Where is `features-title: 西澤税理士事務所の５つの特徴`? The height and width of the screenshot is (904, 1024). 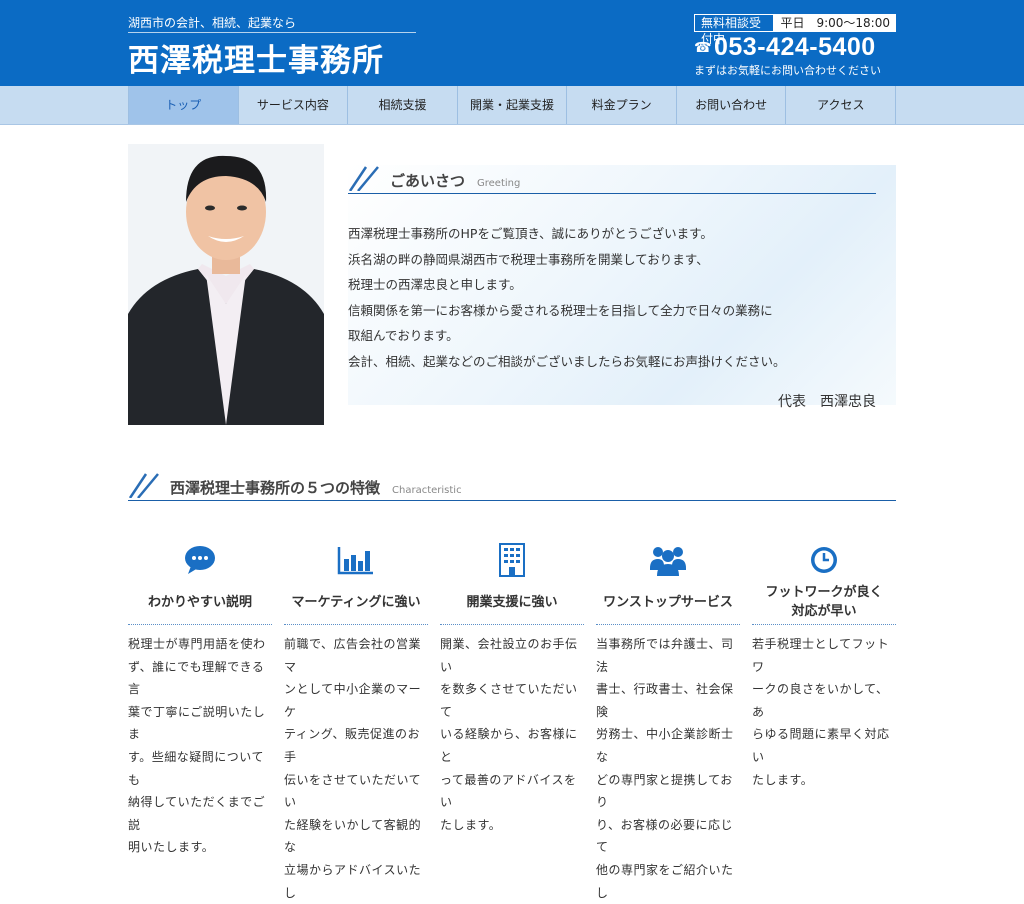
features-title: 西澤税理士事務所の５つの特徴 is located at coordinates (275, 488).